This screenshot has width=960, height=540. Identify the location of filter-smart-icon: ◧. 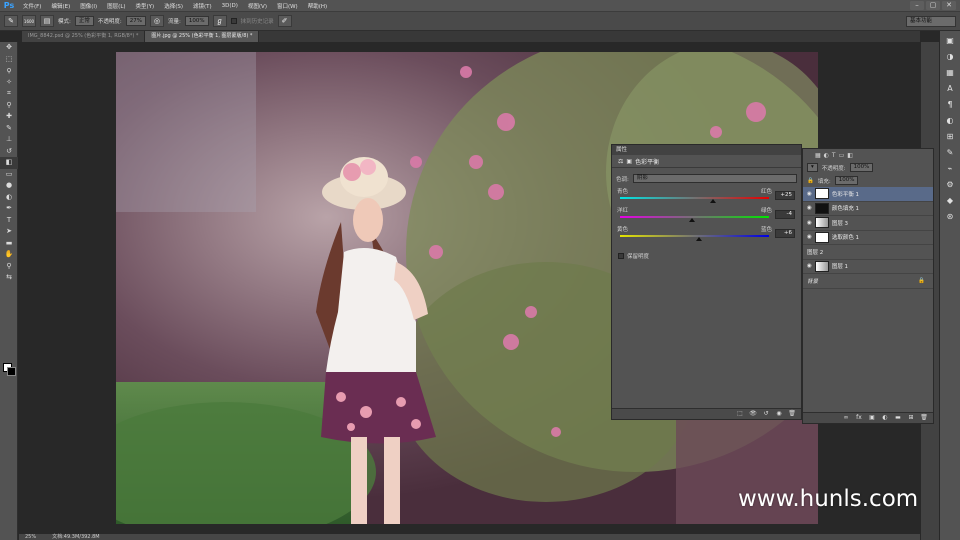
(850, 155).